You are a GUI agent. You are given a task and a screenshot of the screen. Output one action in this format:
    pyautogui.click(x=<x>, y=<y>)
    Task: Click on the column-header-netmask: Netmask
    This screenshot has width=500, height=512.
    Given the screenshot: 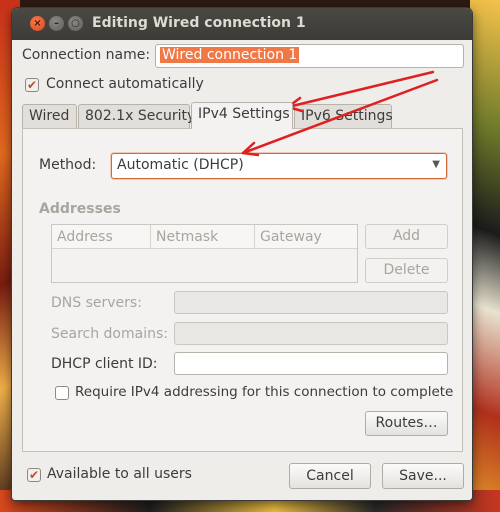 What is the action you would take?
    pyautogui.click(x=203, y=237)
    